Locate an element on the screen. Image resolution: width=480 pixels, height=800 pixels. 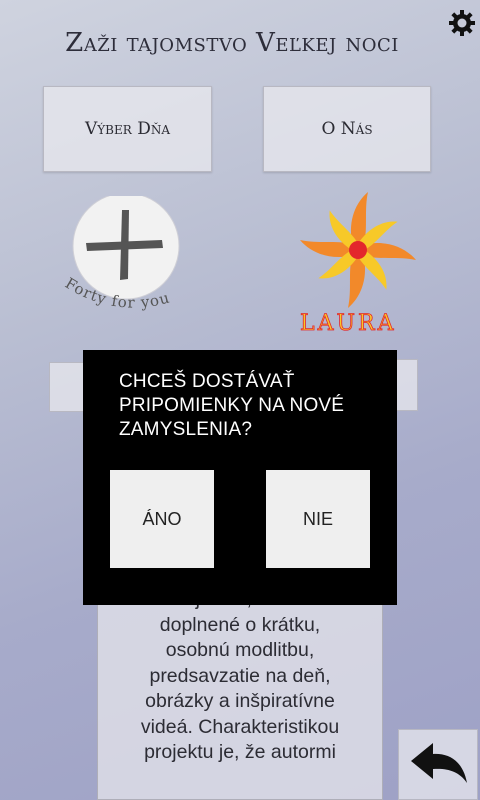
yes-button: ÁNO is located at coordinates (162, 519).